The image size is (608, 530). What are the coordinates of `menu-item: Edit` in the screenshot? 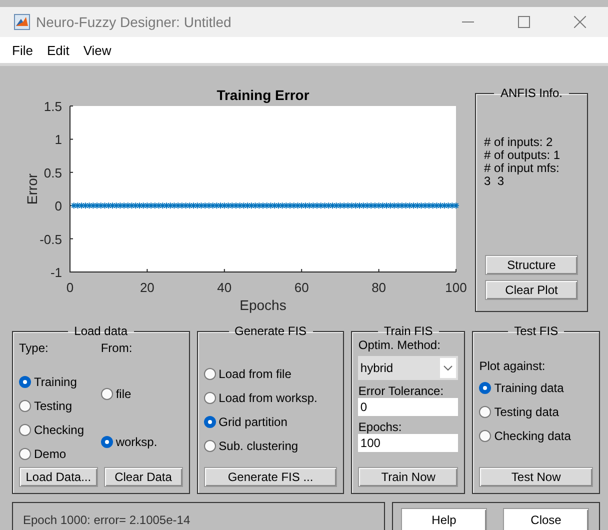 It's located at (58, 50).